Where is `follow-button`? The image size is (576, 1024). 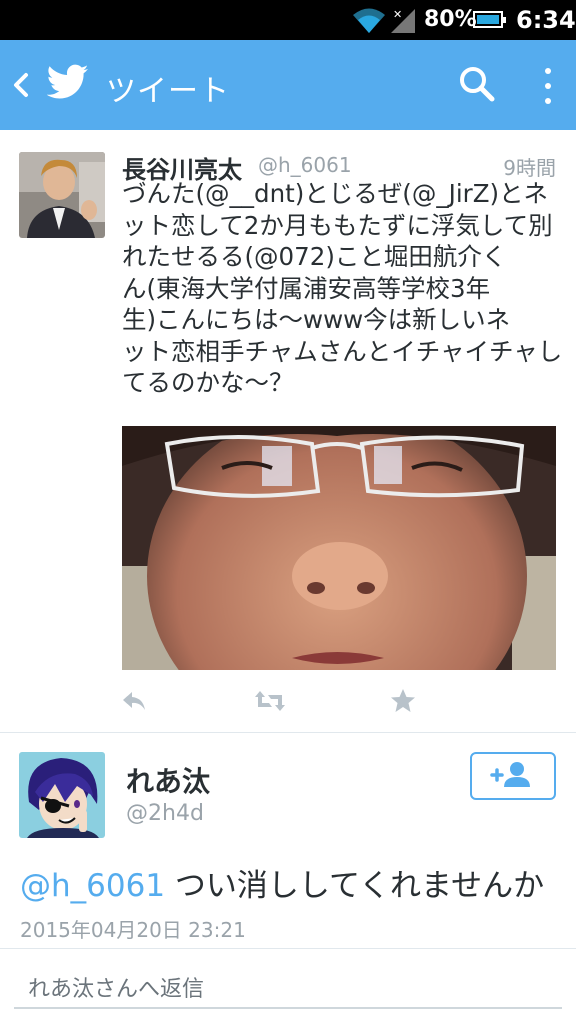 follow-button is located at coordinates (513, 776).